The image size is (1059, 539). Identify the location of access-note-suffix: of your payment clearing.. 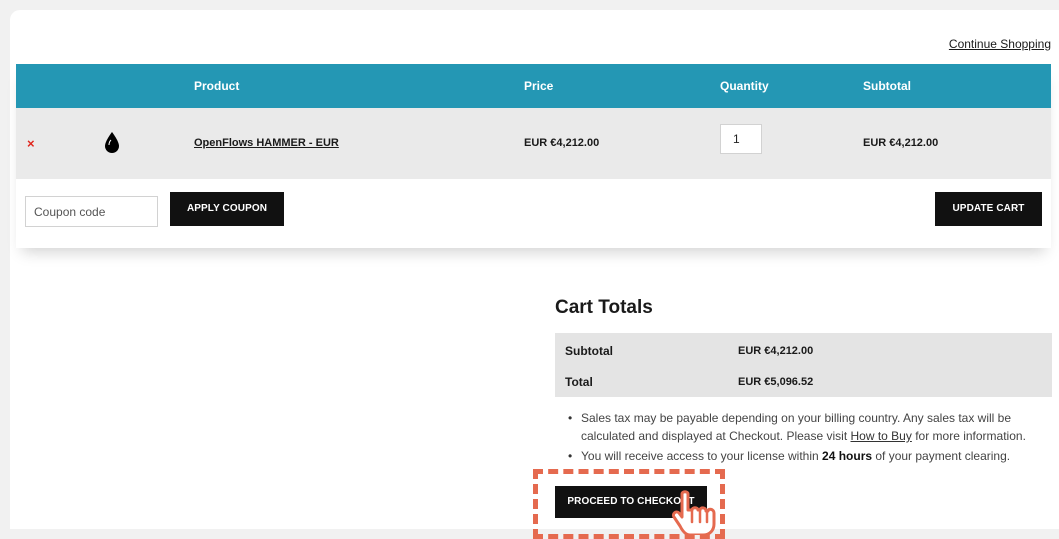
(941, 456).